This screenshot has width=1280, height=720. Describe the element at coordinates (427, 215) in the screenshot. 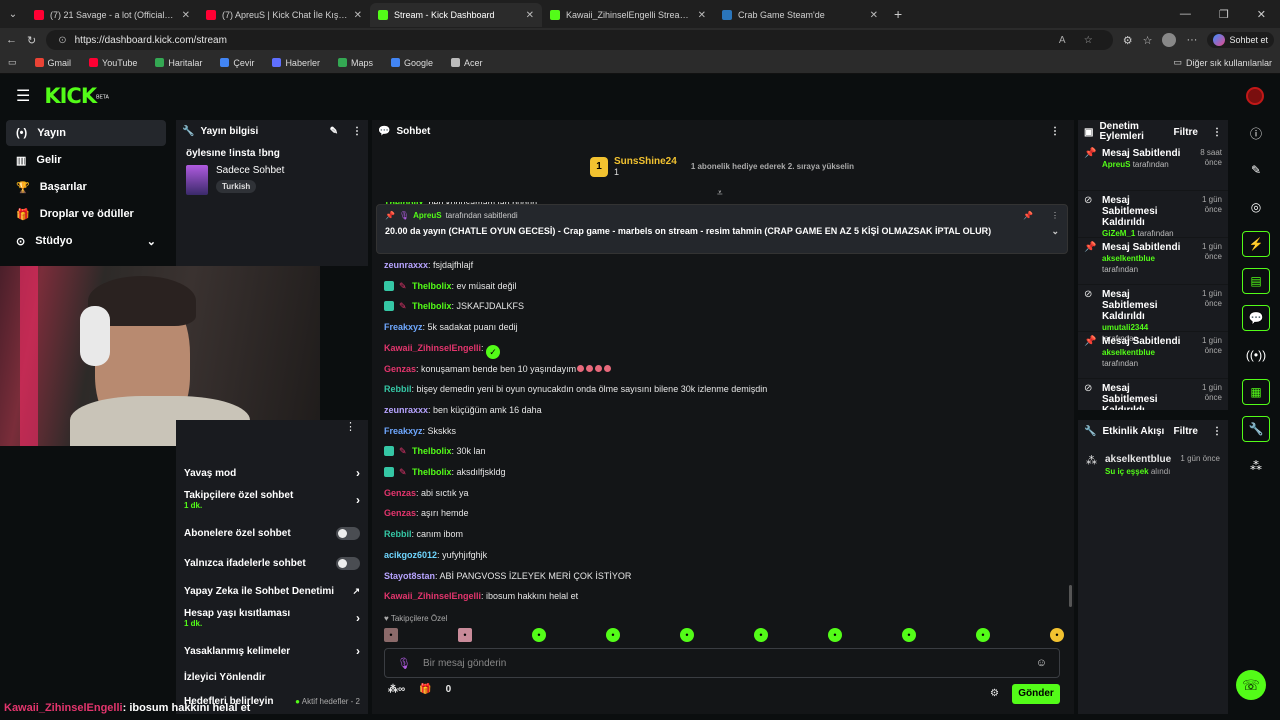

I see `pinned-by-user: ApreuS` at that location.